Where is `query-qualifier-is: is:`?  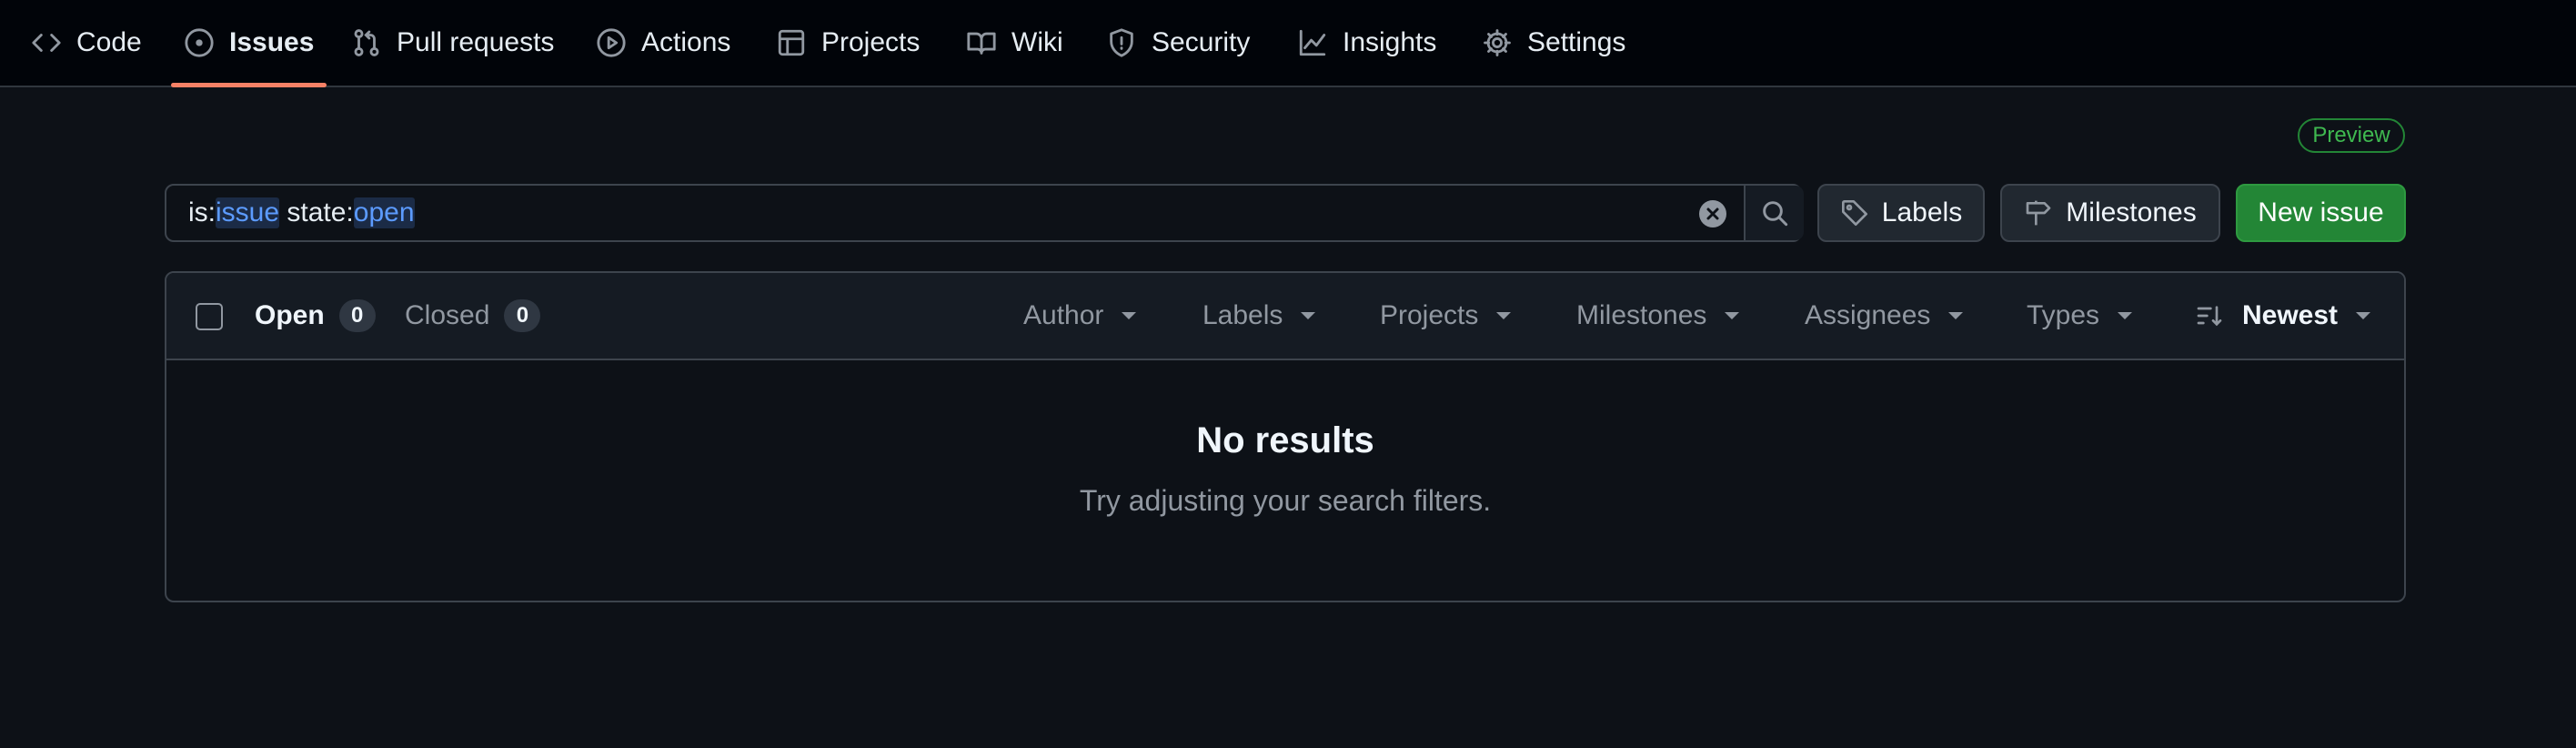
query-qualifier-is: is: is located at coordinates (202, 212).